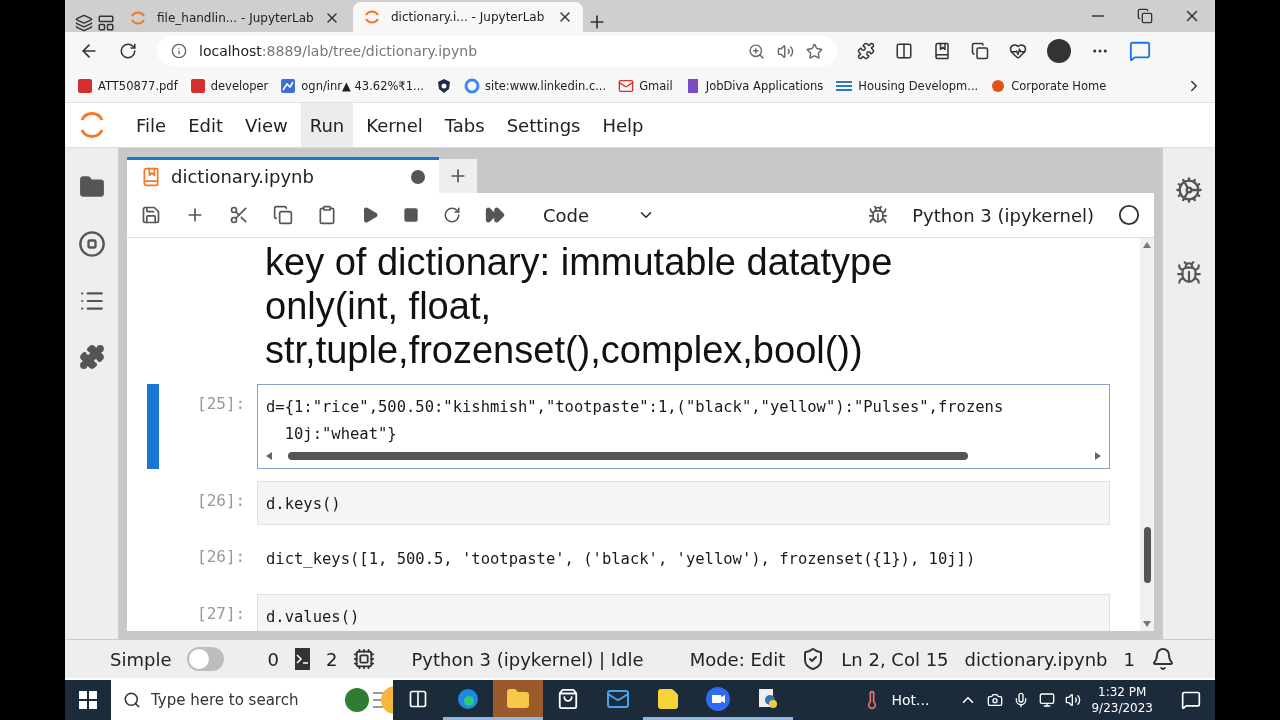 The image size is (1280, 720). Describe the element at coordinates (458, 176) in the screenshot. I see `add-tab-button` at that location.